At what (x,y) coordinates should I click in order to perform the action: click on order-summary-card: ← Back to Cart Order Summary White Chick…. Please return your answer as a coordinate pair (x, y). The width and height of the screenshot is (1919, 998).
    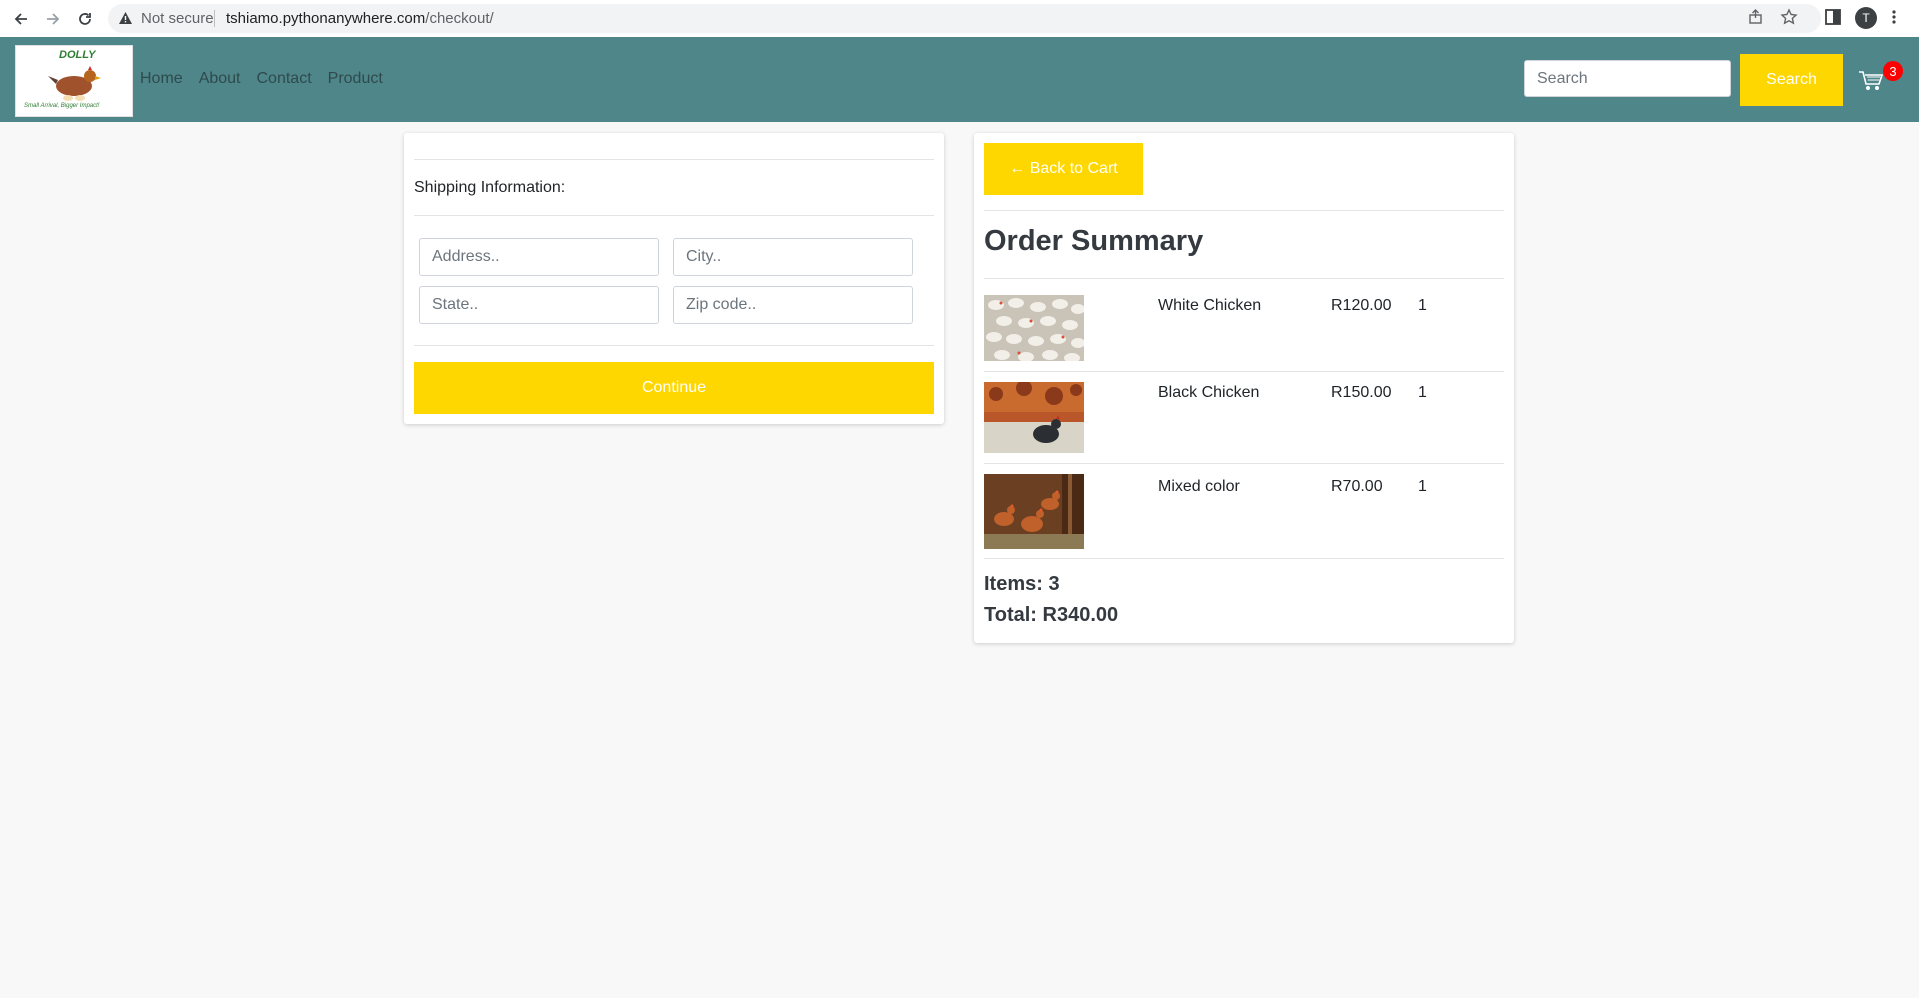
    Looking at the image, I should click on (1244, 388).